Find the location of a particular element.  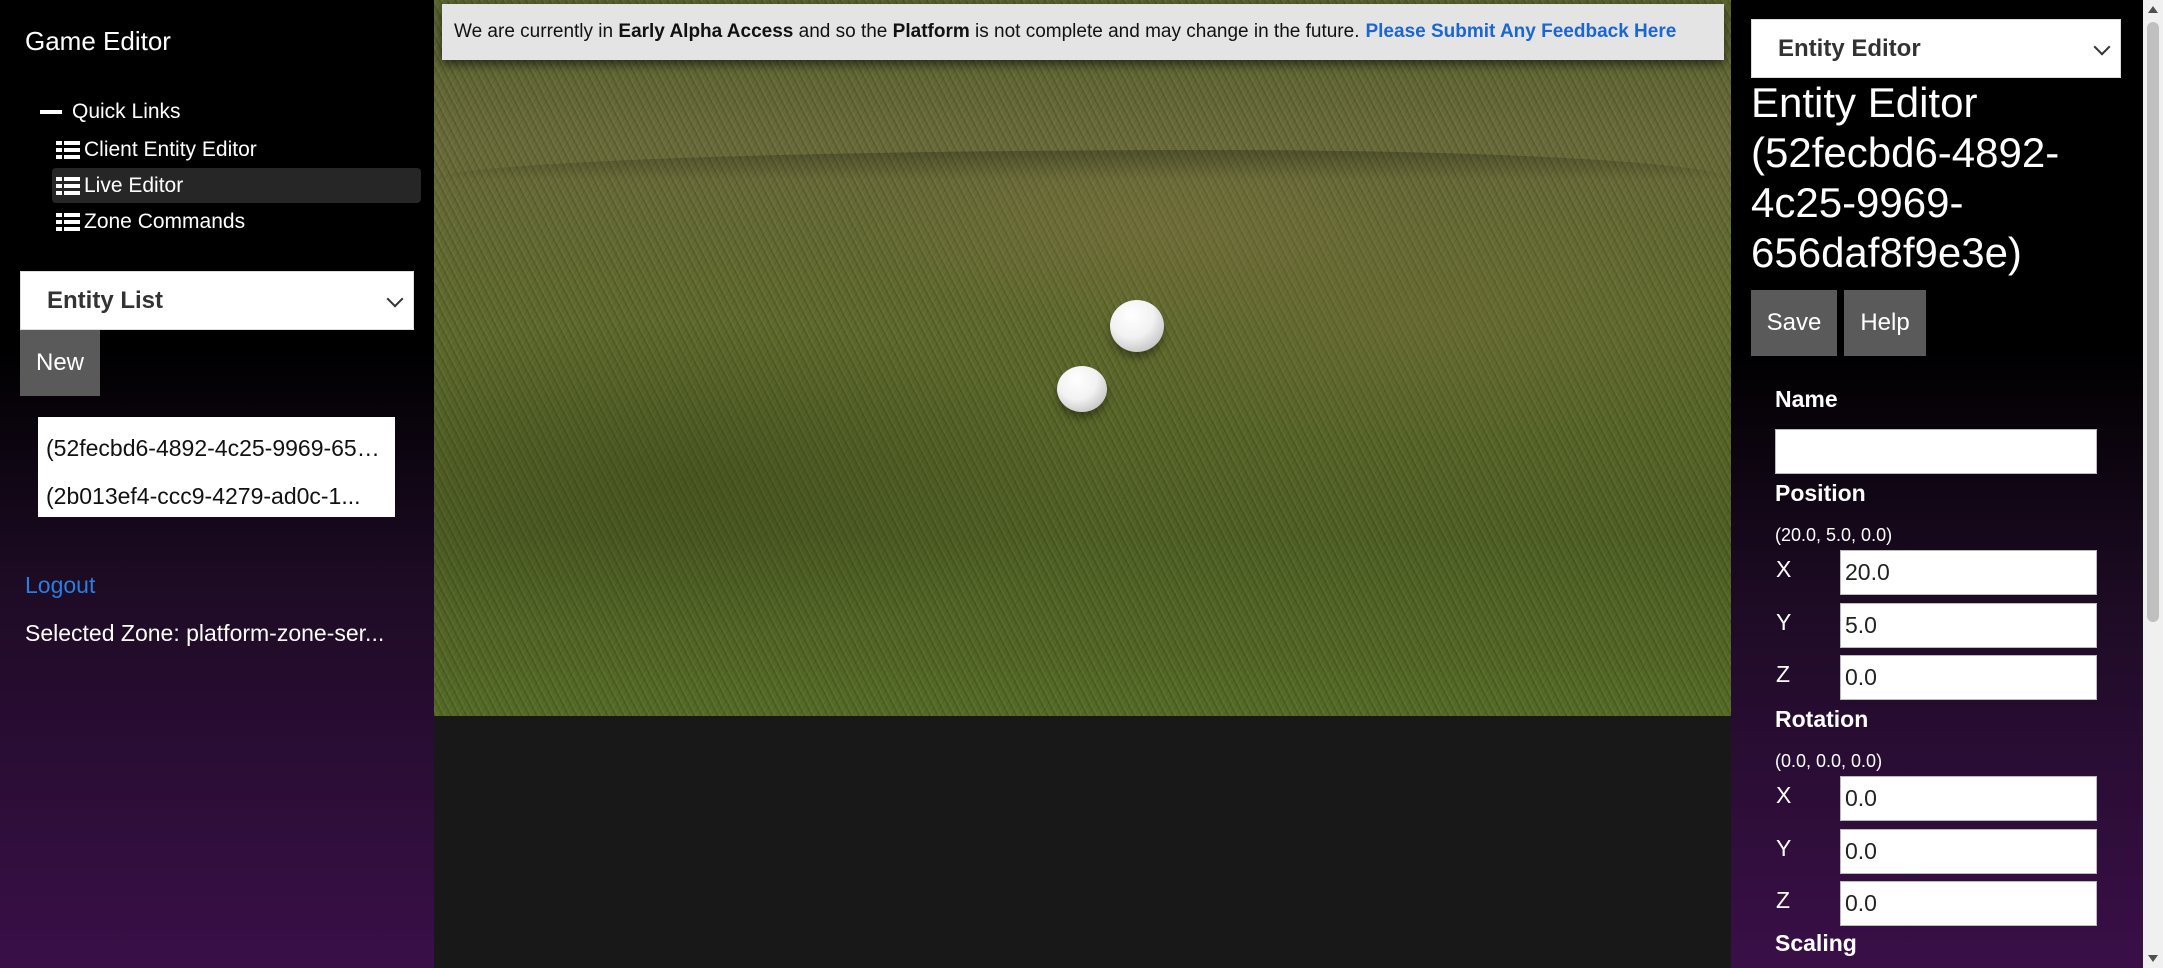

name-label: Name is located at coordinates (1806, 399).